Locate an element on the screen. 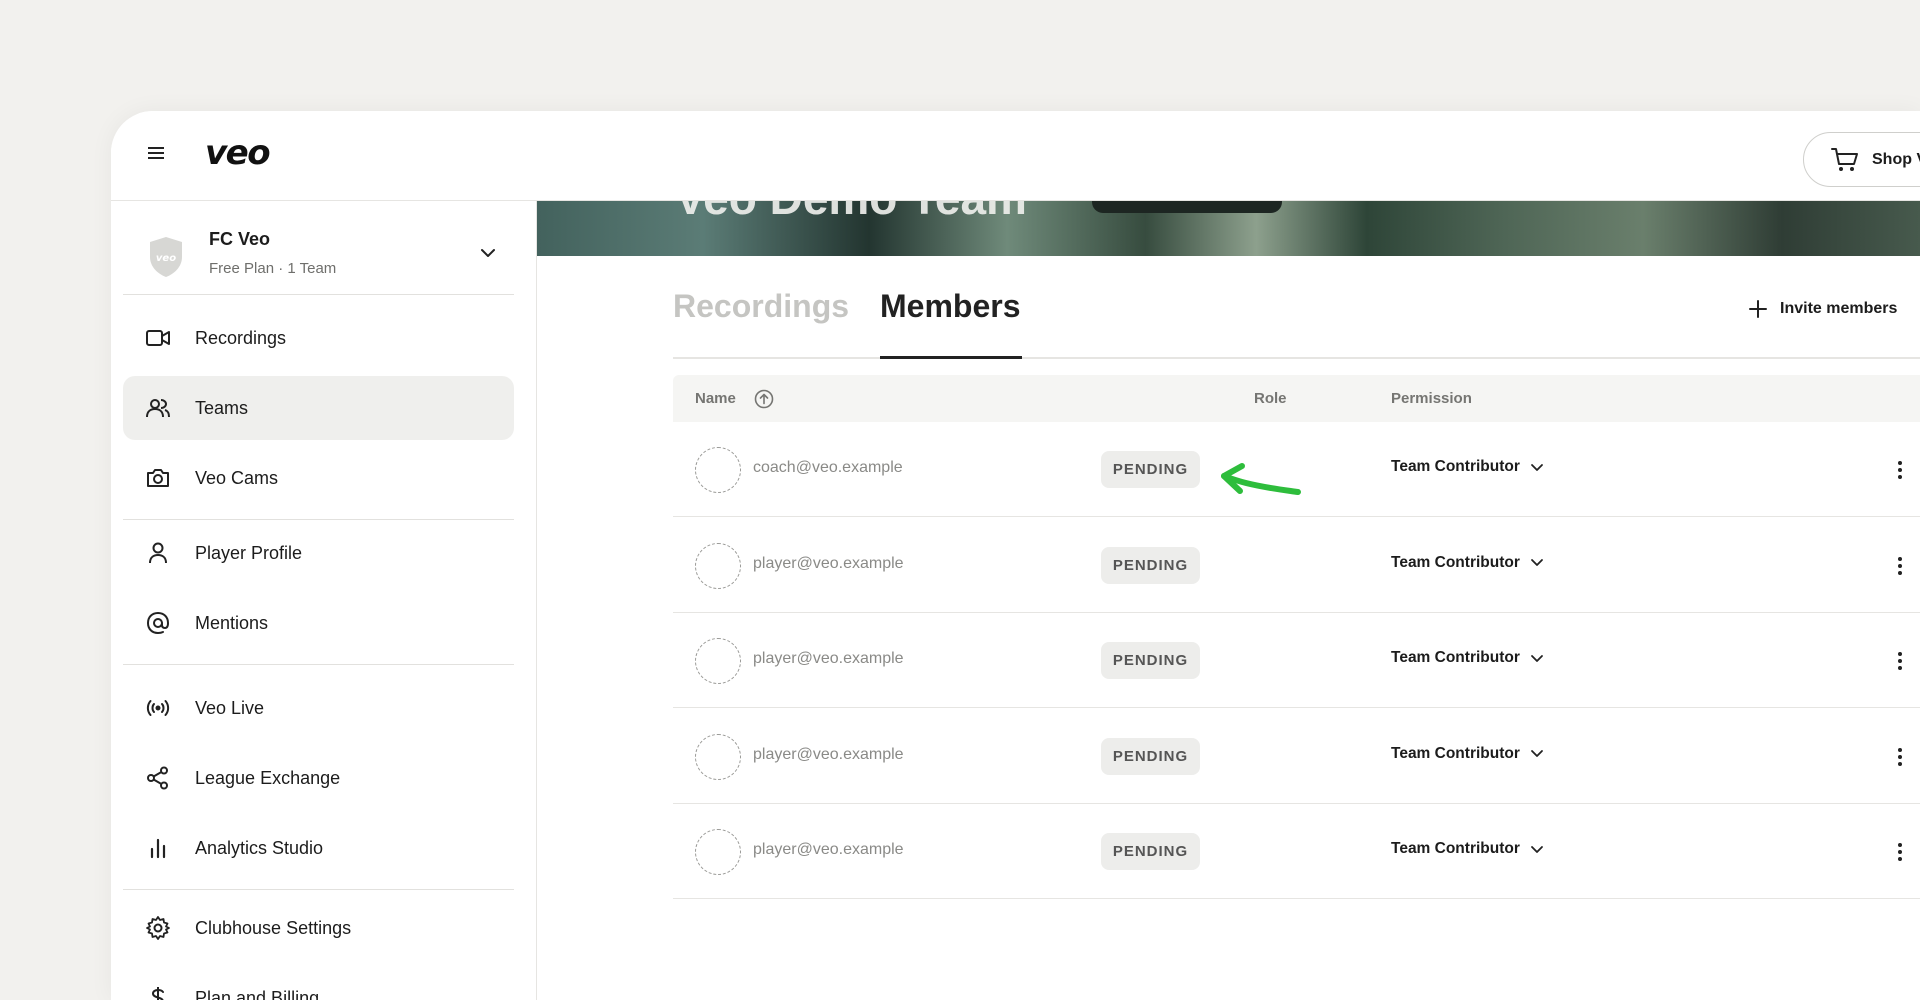 This screenshot has height=1000, width=1920. sidebar-item-veo-cams: Veo Cams is located at coordinates (318, 478).